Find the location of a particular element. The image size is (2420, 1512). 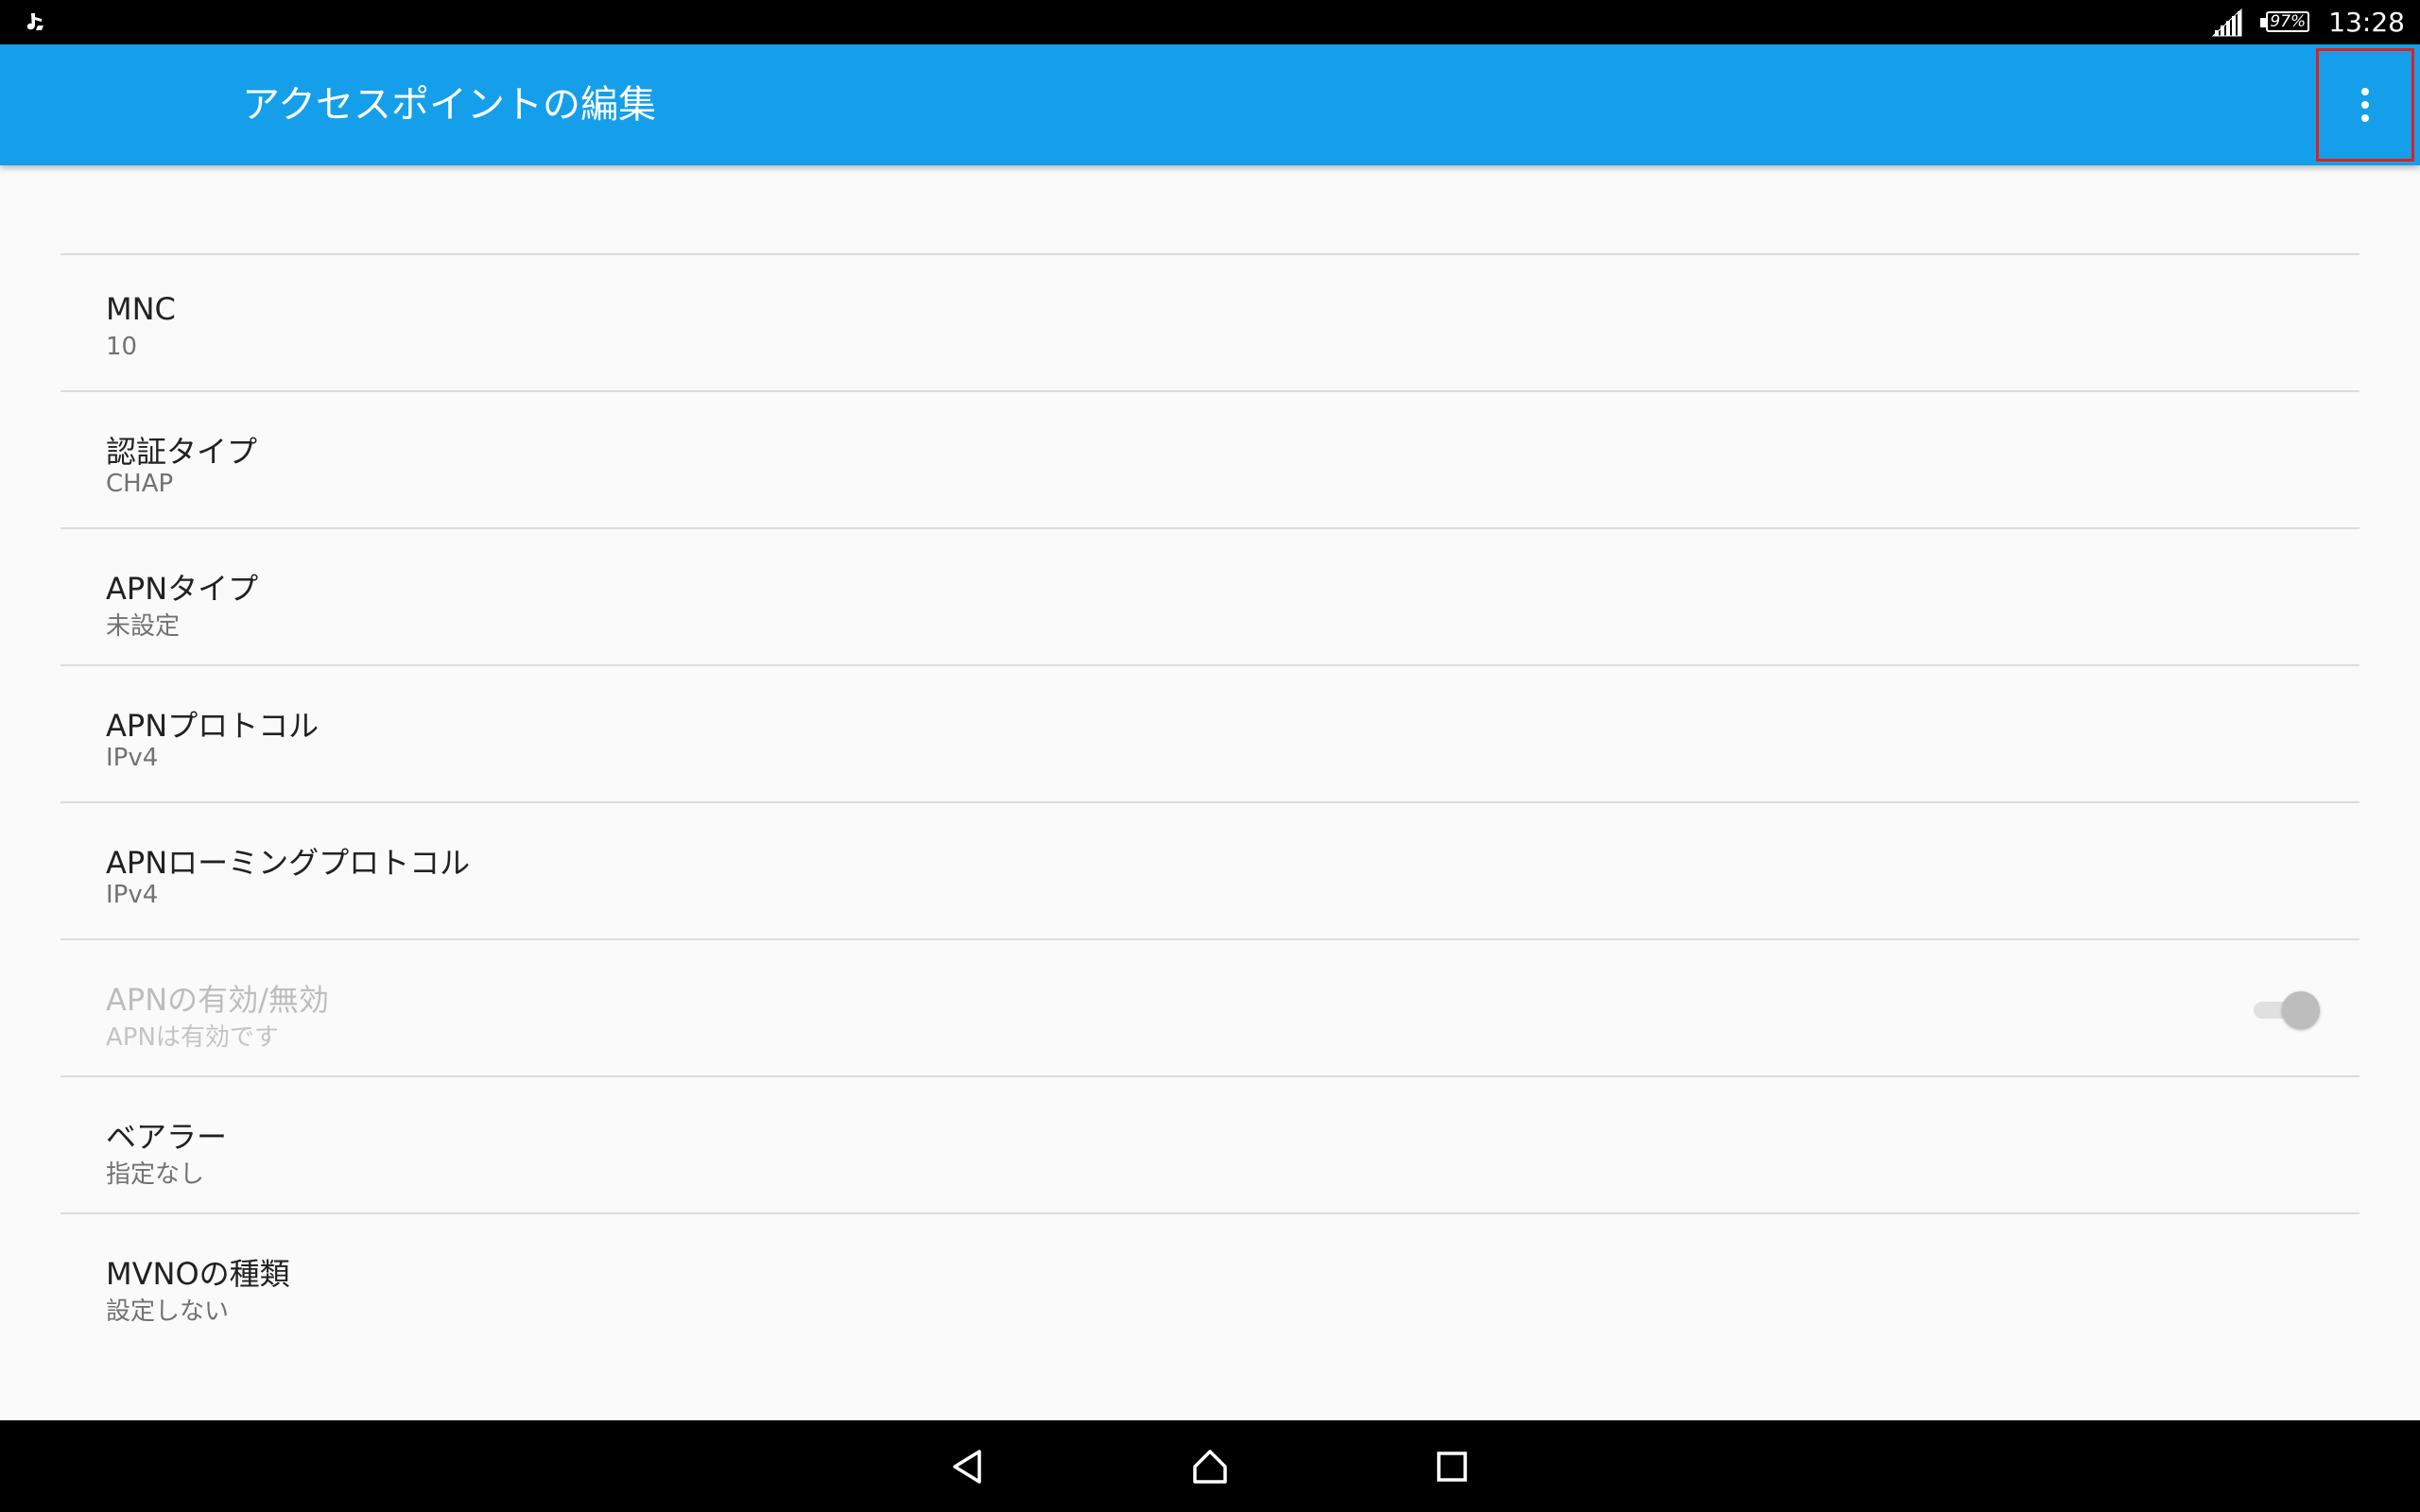

home-button is located at coordinates (1210, 1466).